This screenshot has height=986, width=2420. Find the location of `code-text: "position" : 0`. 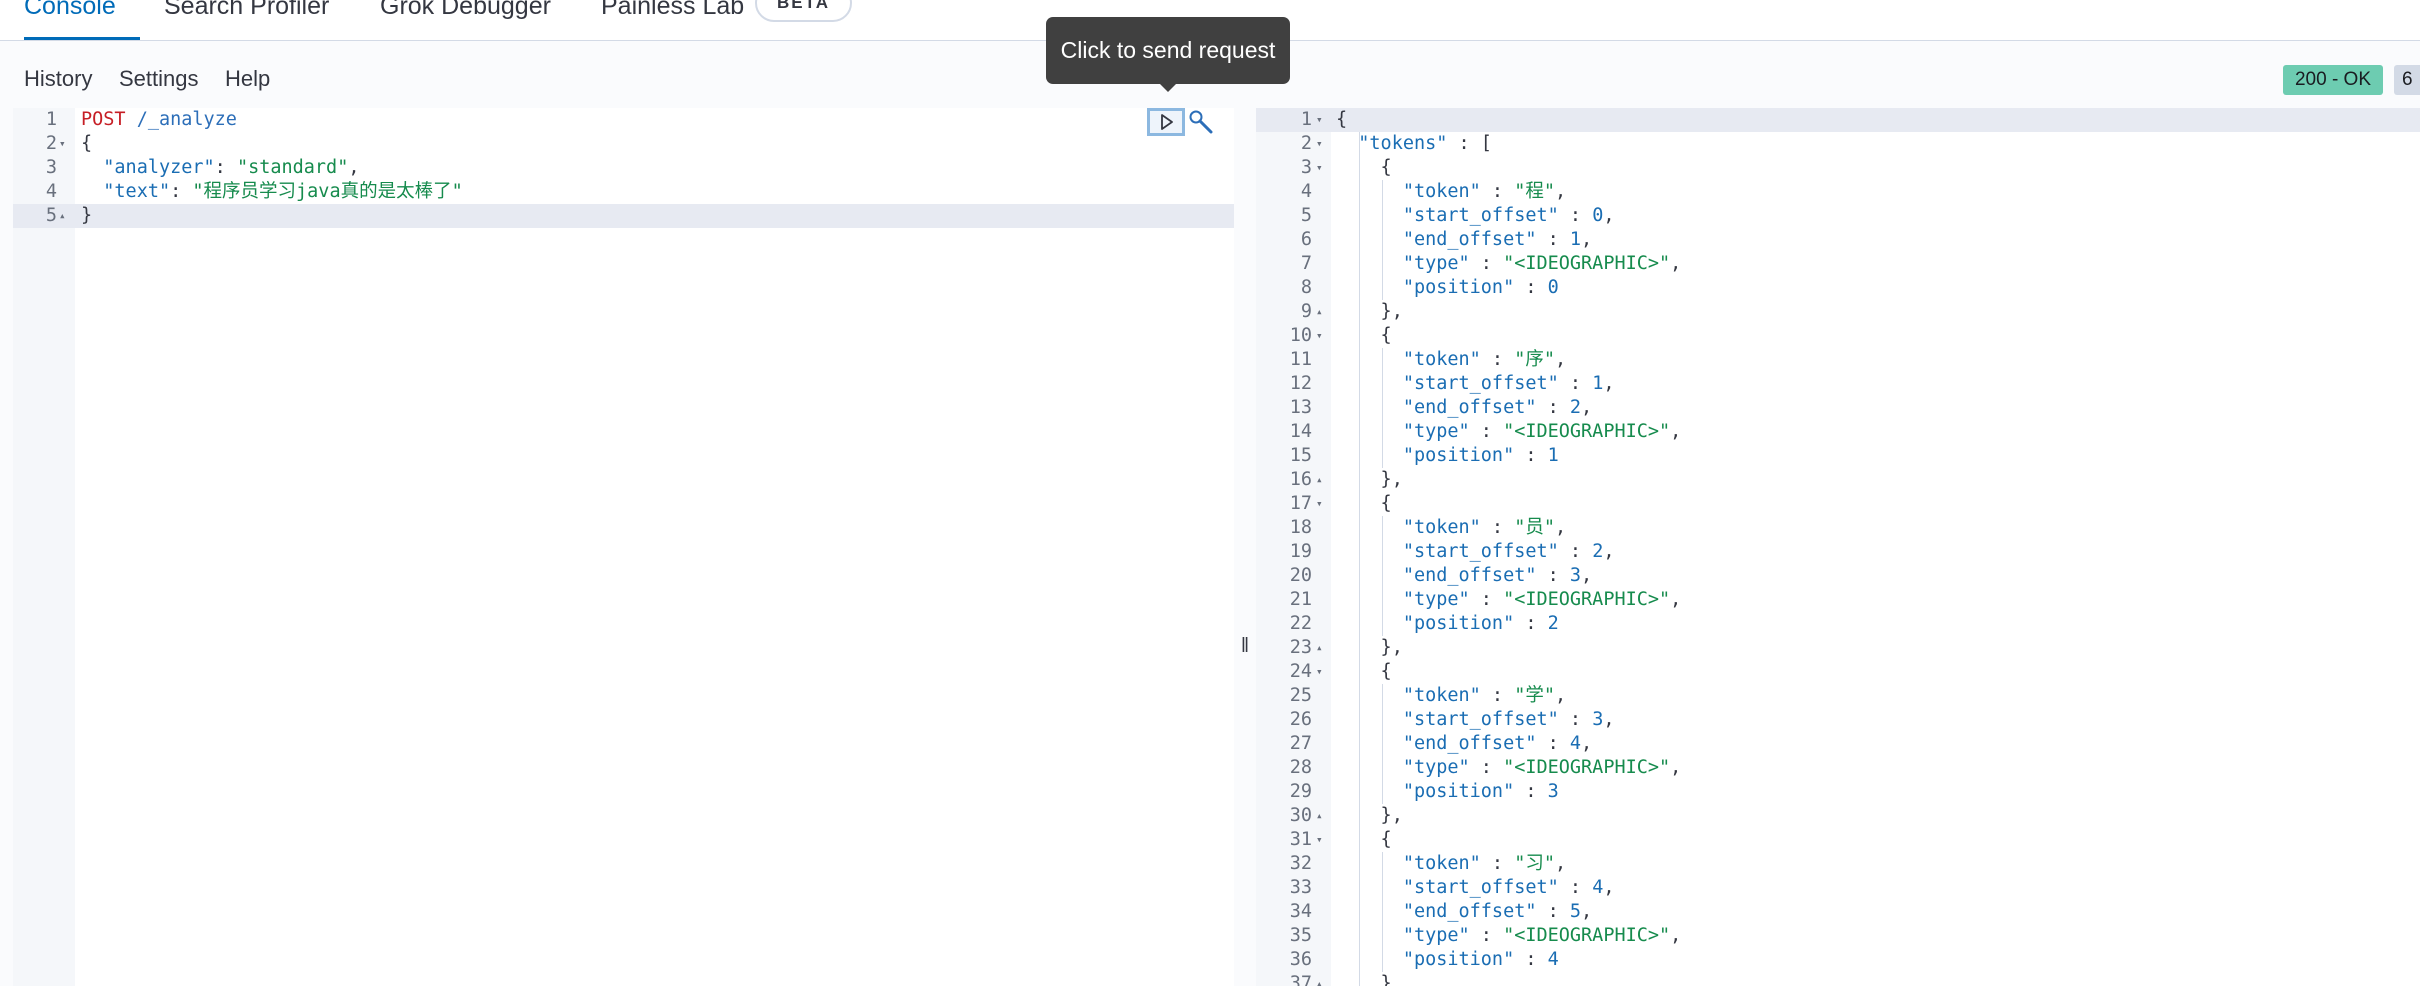

code-text: "position" : 0 is located at coordinates (1447, 288).